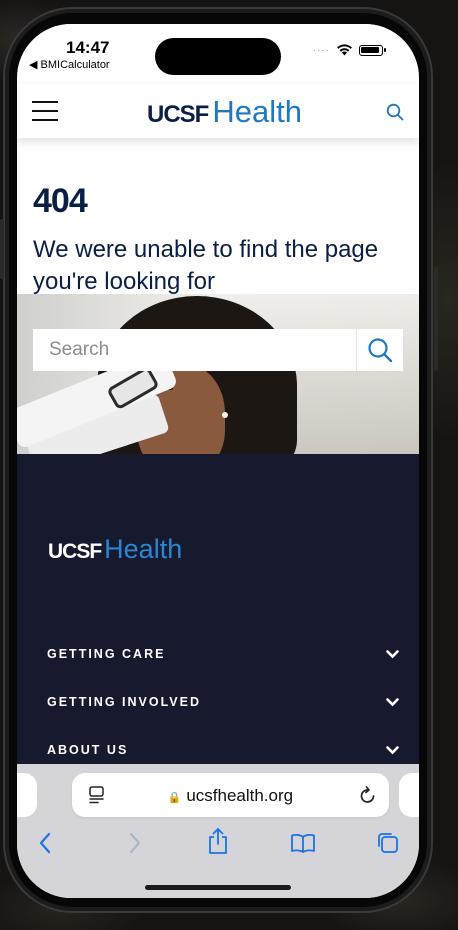  I want to click on reload-icon, so click(368, 795).